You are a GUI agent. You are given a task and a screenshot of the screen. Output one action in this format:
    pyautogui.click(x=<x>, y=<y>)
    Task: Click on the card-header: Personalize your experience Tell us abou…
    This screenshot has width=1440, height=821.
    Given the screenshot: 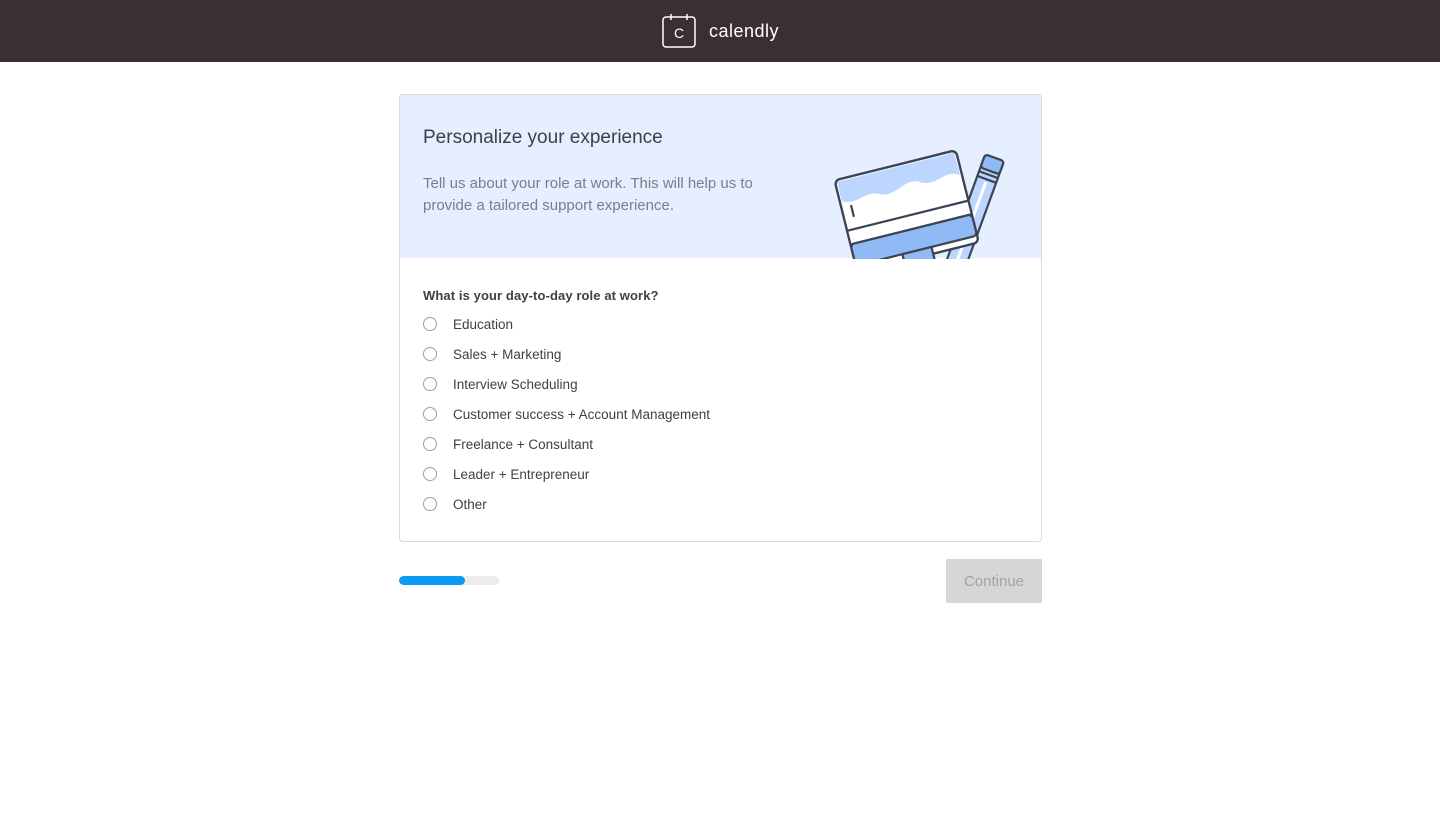 What is the action you would take?
    pyautogui.click(x=720, y=177)
    